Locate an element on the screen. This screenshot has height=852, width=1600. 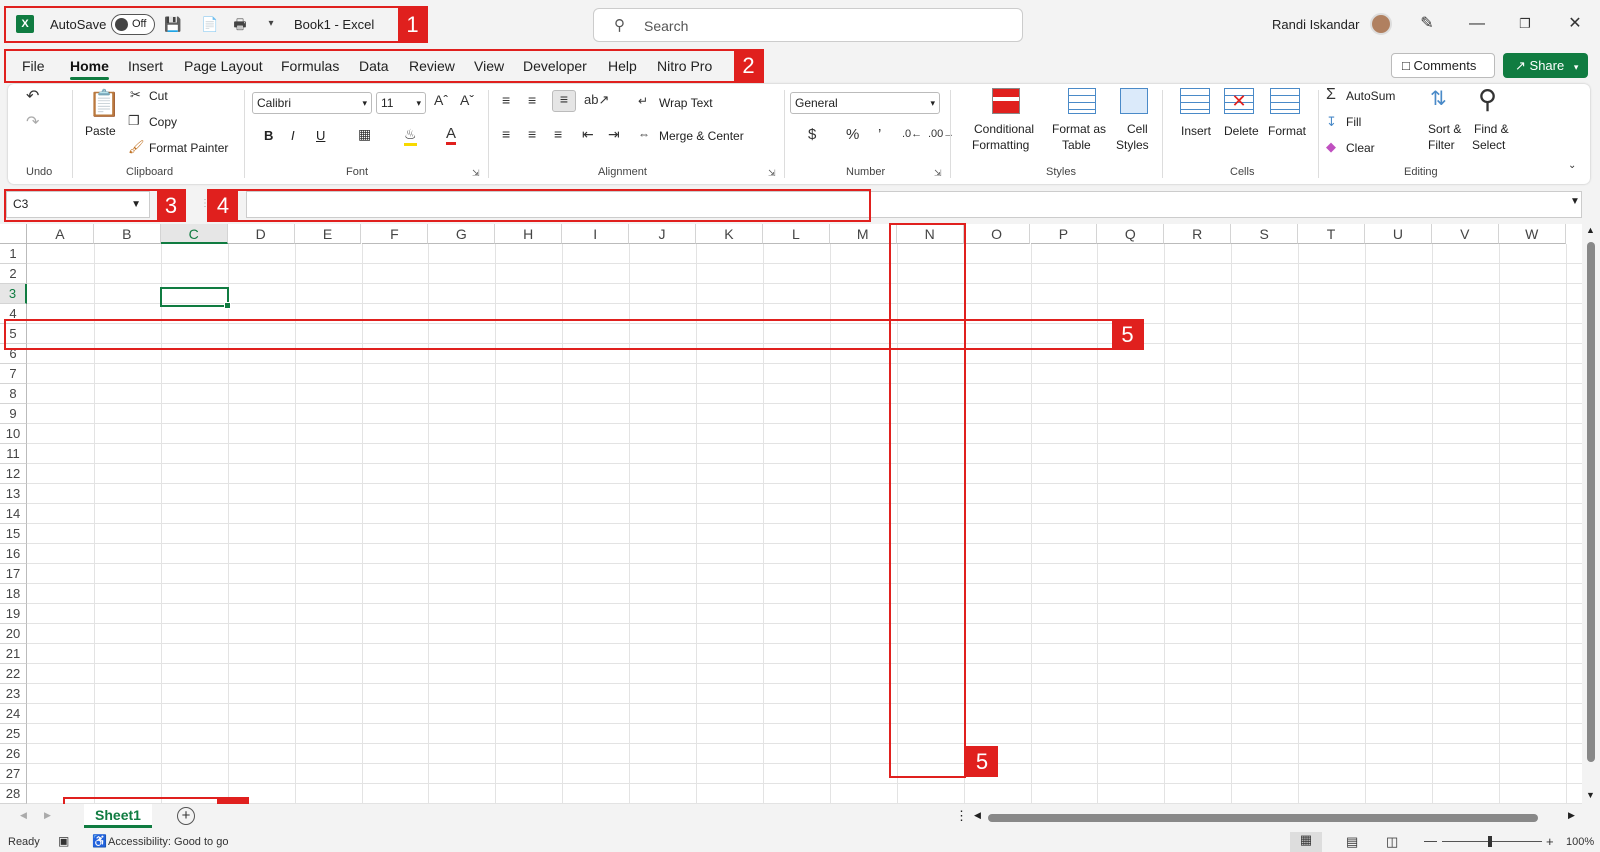
row-header: 16 is located at coordinates (13, 554).